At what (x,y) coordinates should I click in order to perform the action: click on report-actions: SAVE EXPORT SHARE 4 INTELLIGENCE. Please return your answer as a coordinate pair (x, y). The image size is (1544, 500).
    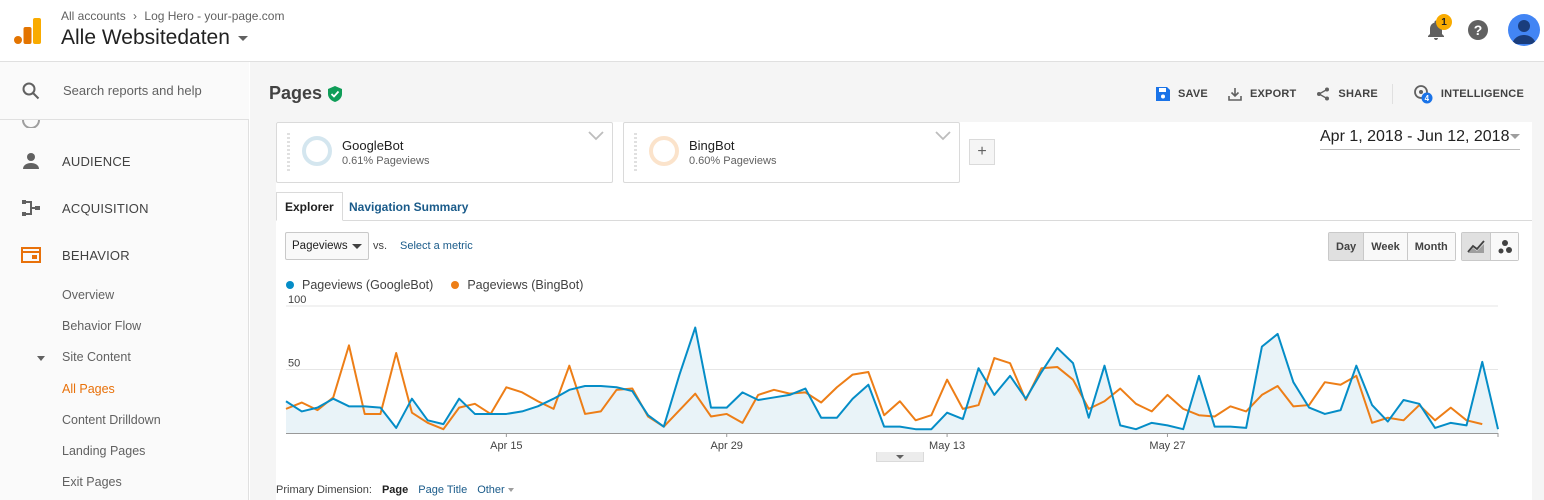
    Looking at the image, I should click on (1330, 94).